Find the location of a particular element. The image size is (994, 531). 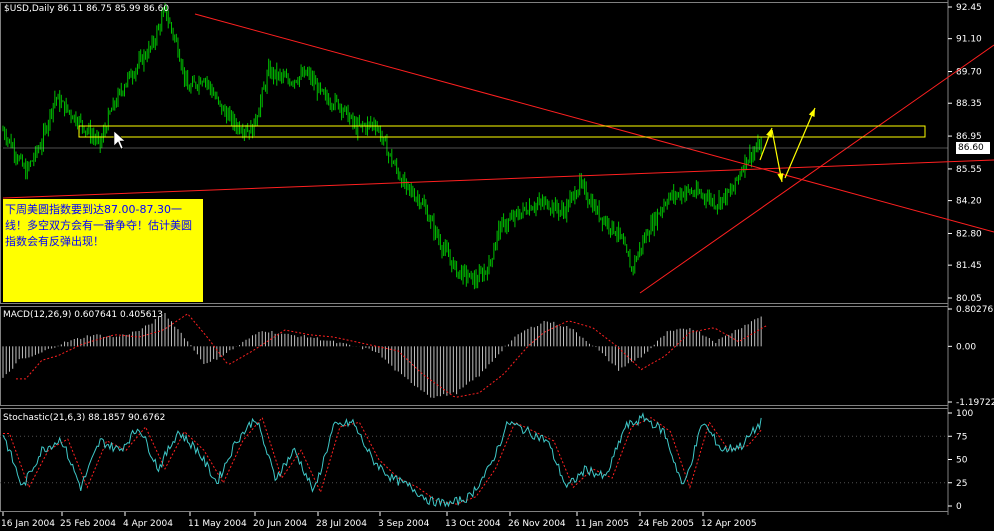

stoch-tick-label: 25 is located at coordinates (961, 484).